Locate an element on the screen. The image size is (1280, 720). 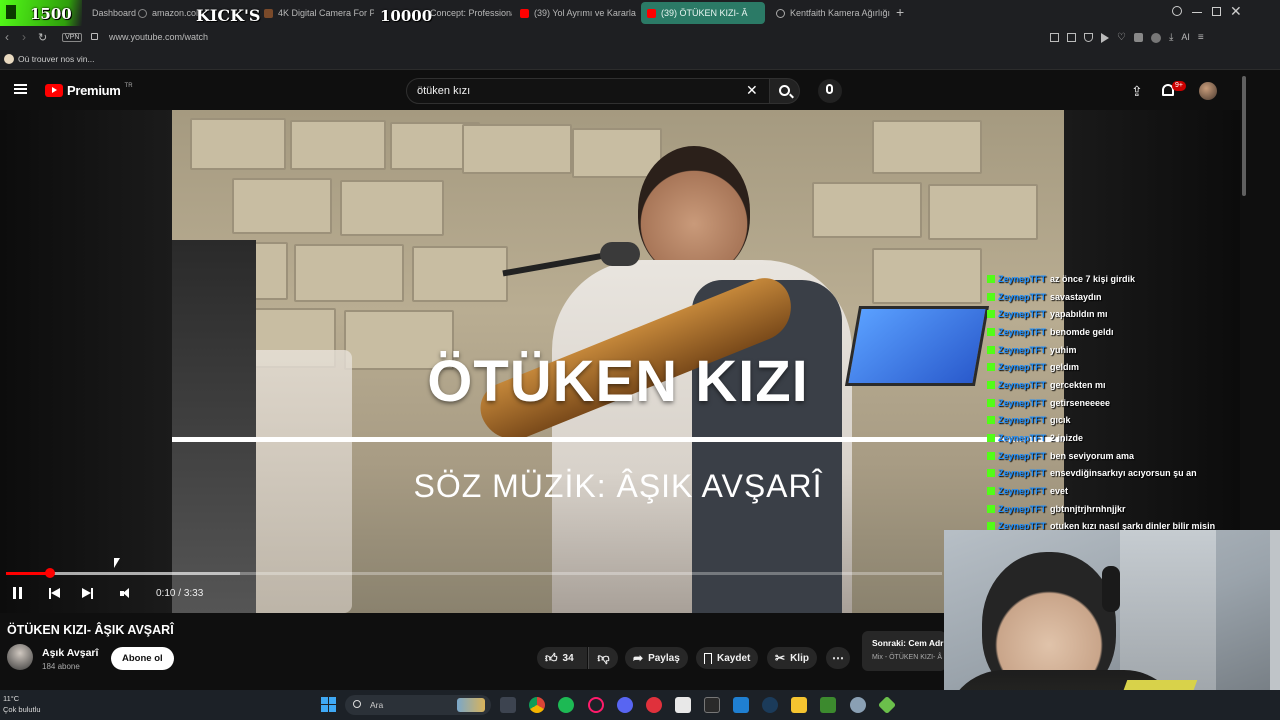
progress-scrubber is located at coordinates (49, 573).